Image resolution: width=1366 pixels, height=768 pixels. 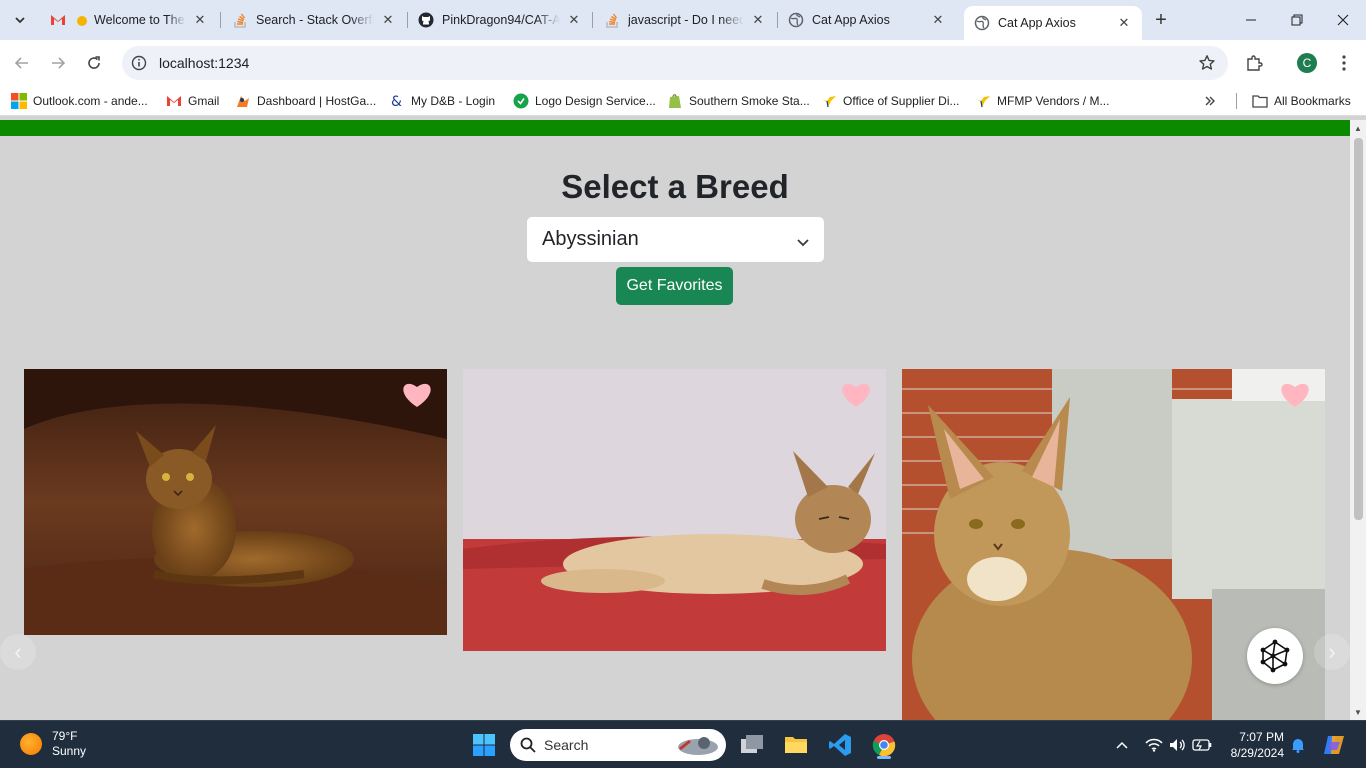 I want to click on scroll-up-icon: ▲, so click(x=1358, y=128).